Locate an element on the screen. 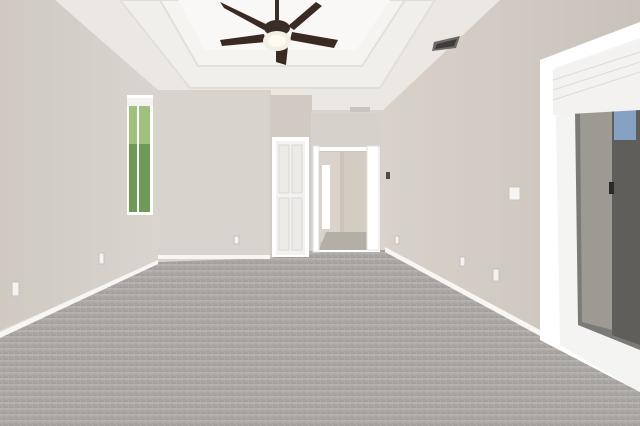 The width and height of the screenshot is (640, 426). door-icon is located at coordinates (290, 197).